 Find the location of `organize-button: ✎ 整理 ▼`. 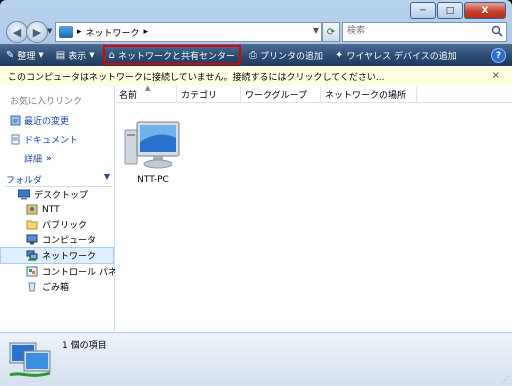

organize-button: ✎ 整理 ▼ is located at coordinates (25, 55).